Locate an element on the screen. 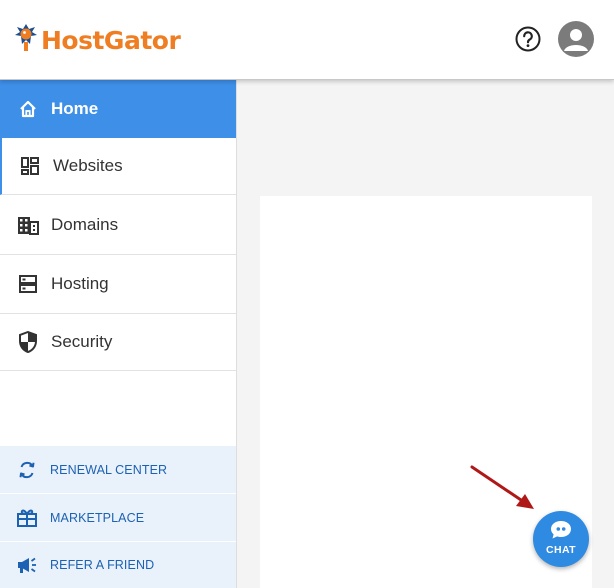  dashboard-grid-icon is located at coordinates (30, 166).